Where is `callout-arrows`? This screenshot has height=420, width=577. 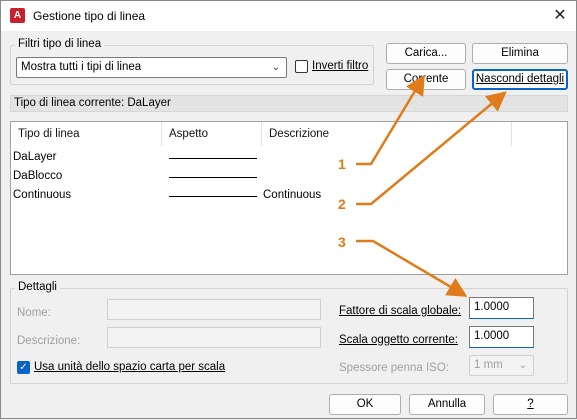
callout-arrows is located at coordinates (431, 185).